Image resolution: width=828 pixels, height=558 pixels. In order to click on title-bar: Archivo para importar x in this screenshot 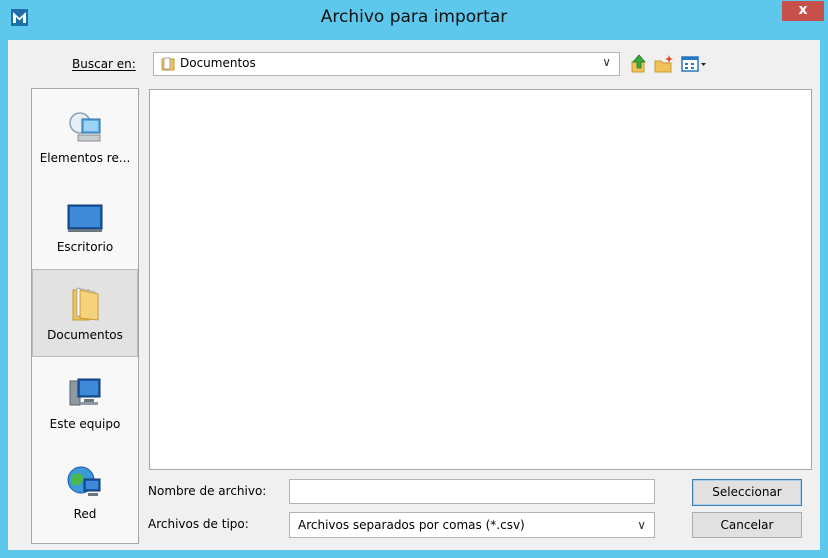, I will do `click(414, 20)`.